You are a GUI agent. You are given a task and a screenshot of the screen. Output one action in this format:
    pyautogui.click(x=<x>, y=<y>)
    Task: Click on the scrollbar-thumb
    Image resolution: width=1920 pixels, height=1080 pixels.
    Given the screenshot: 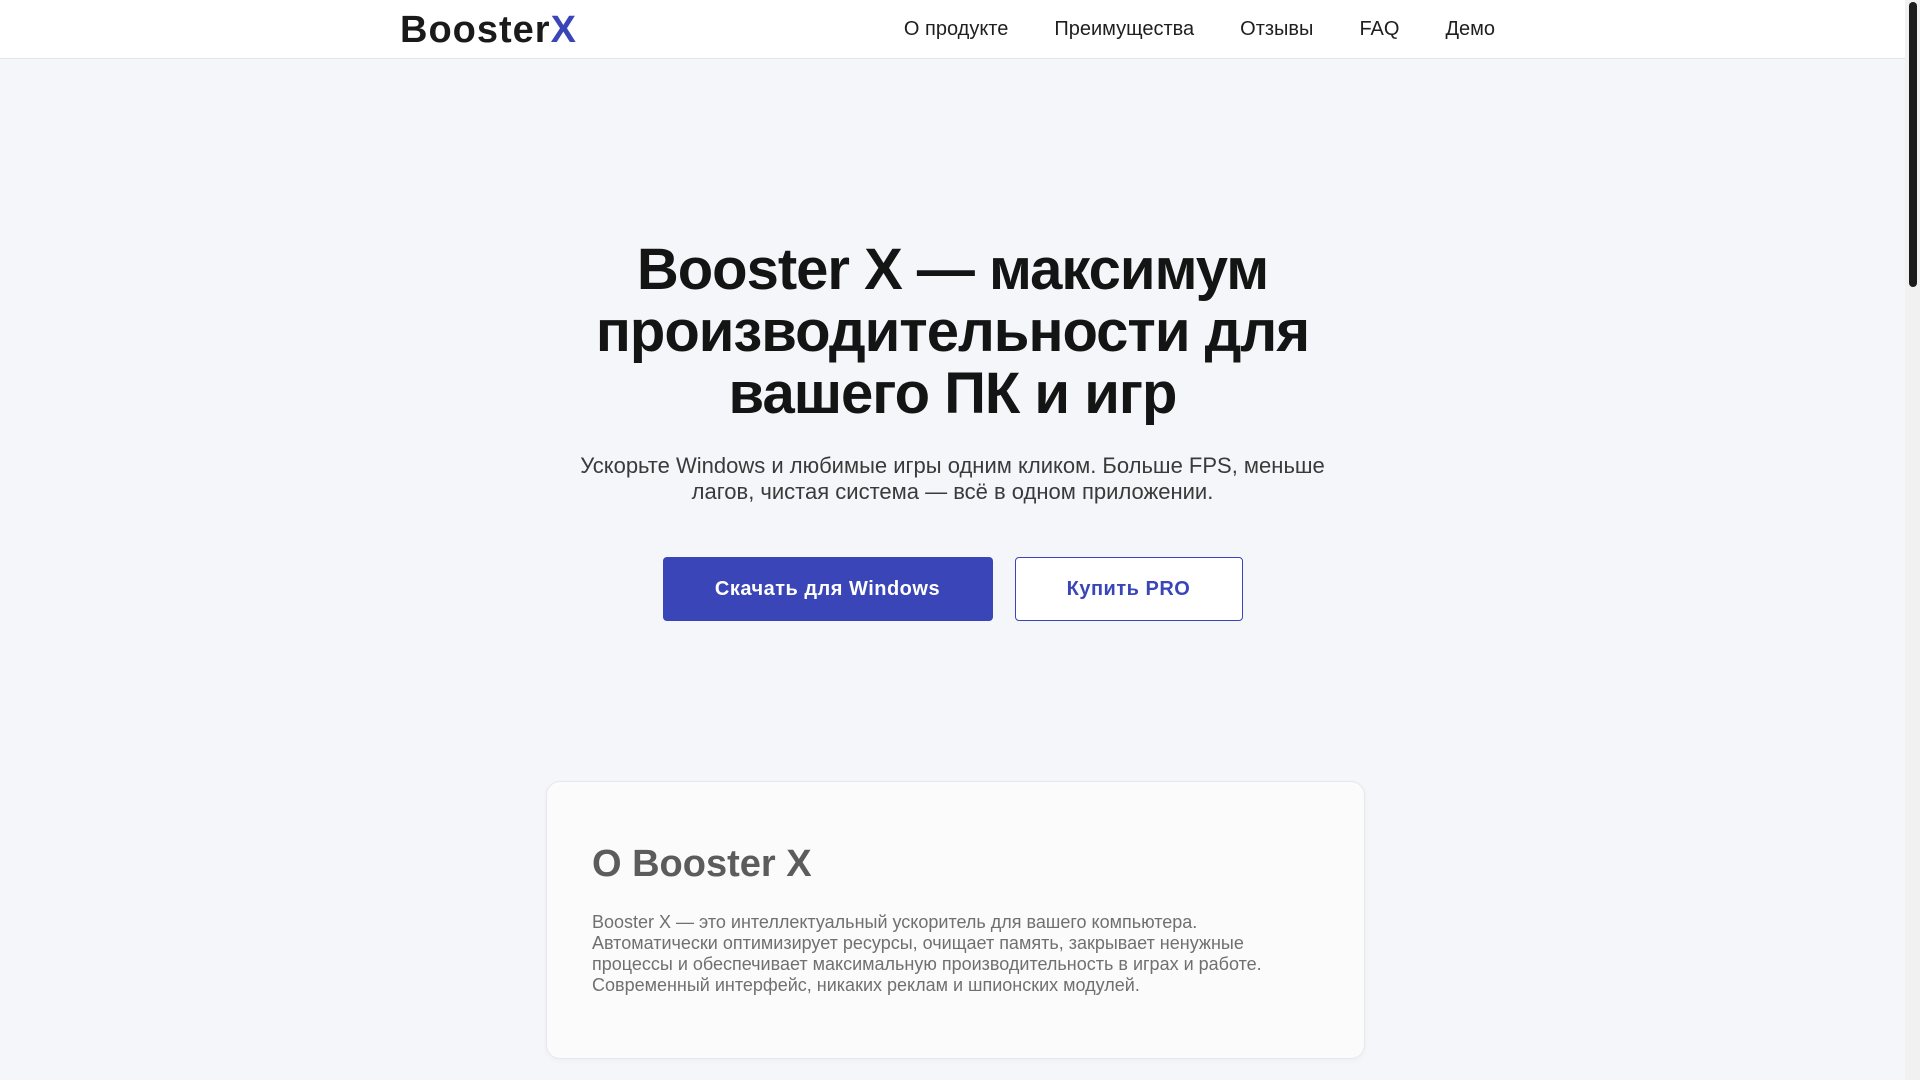 What is the action you would take?
    pyautogui.click(x=1913, y=144)
    